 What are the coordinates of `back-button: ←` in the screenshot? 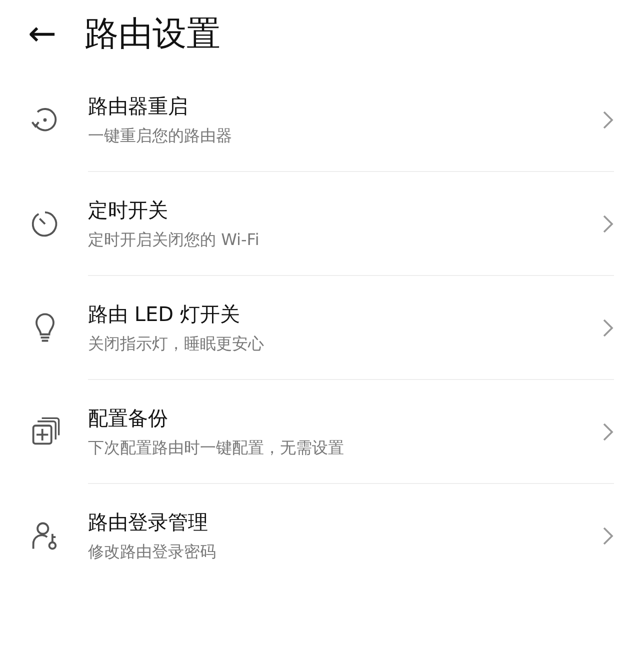 It's located at (42, 34).